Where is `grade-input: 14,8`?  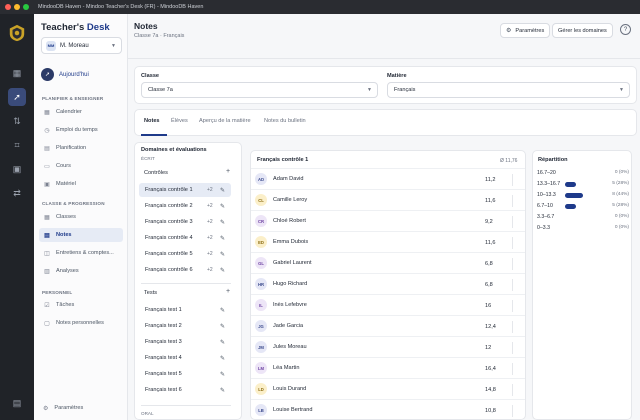
grade-input: 14,8 is located at coordinates (498, 390).